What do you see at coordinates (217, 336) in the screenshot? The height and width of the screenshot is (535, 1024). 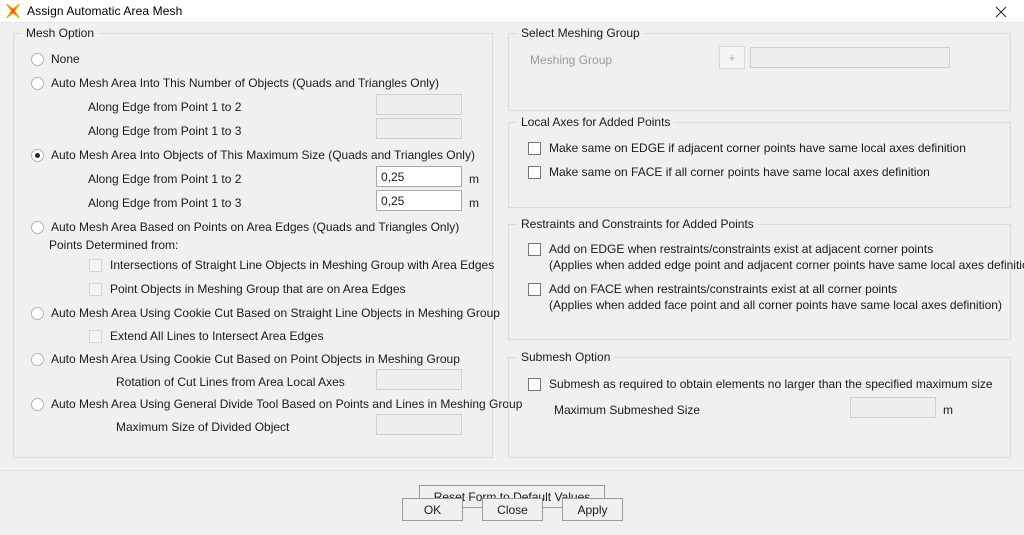 I see `checkbox-extend-all-lines-label: Extend All Lines to Intersect Area Edges` at bounding box center [217, 336].